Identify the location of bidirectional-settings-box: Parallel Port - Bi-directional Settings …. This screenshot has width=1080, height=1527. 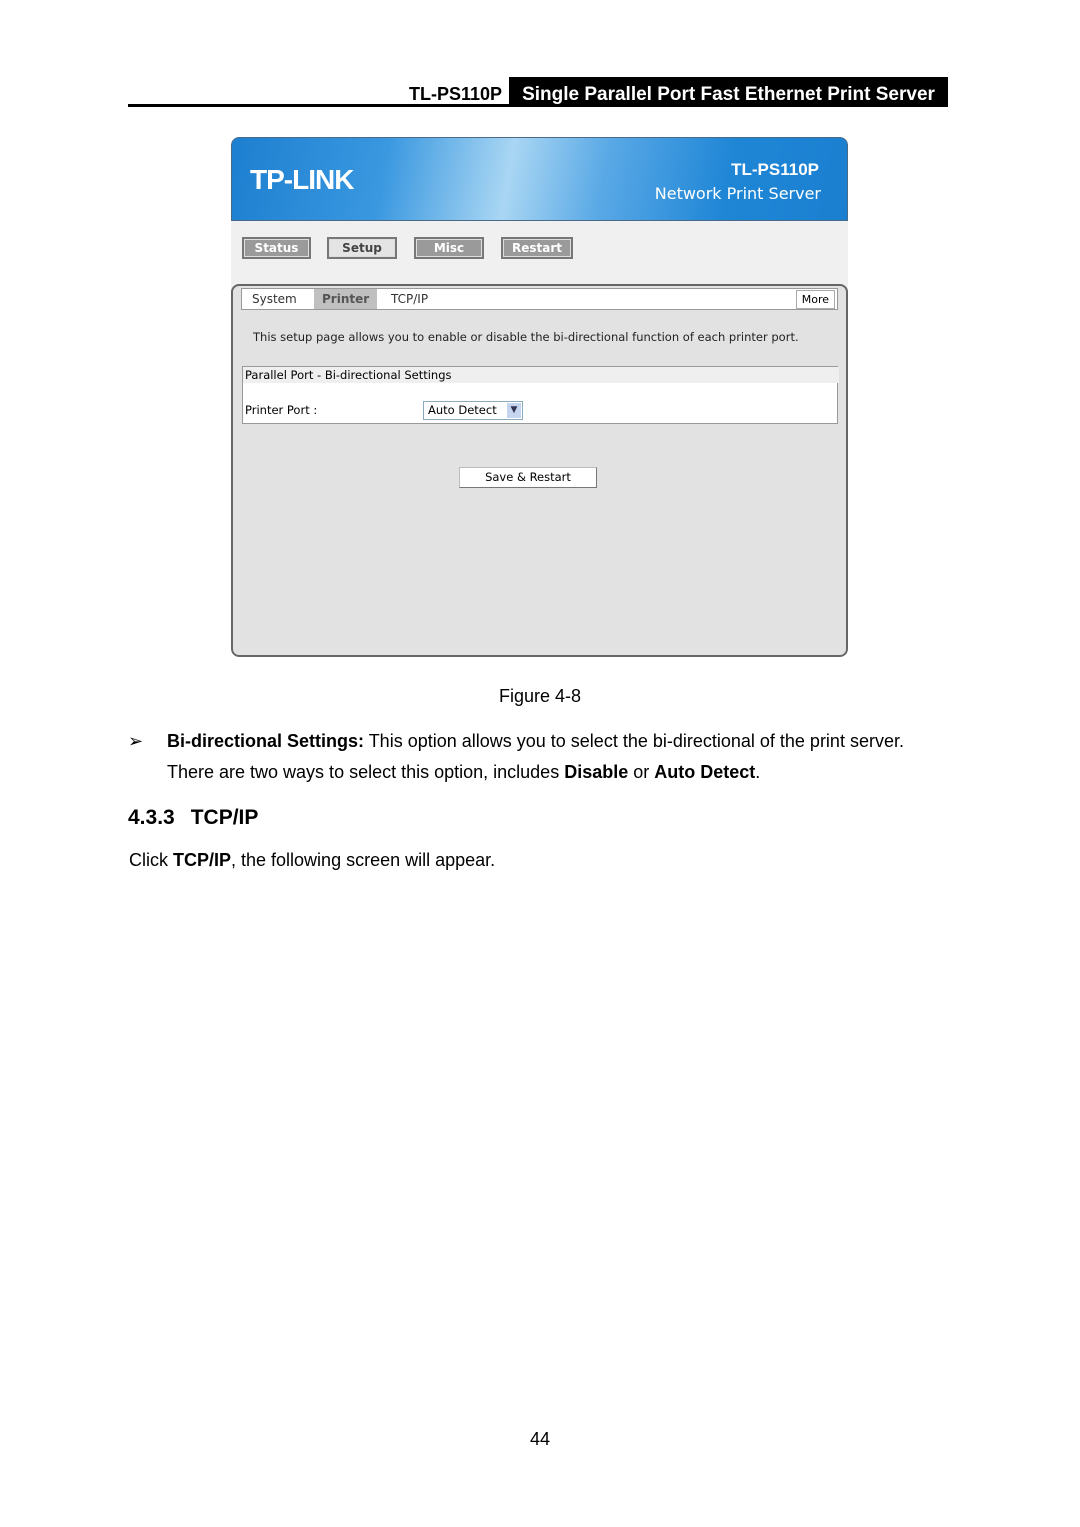
(540, 395).